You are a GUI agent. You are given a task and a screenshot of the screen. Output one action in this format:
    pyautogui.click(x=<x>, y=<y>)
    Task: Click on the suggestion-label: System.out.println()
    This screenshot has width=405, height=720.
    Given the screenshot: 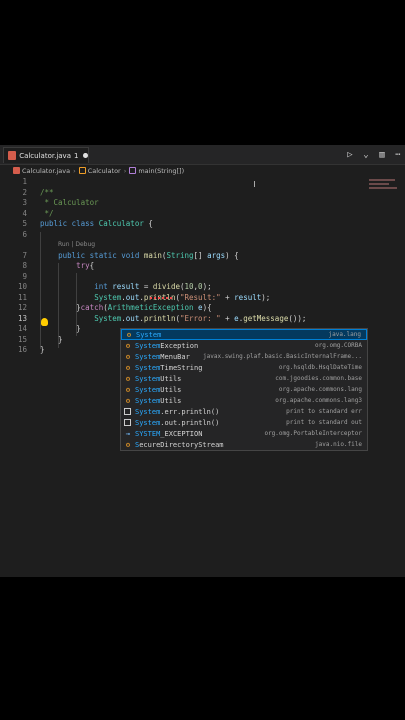 What is the action you would take?
    pyautogui.click(x=177, y=422)
    